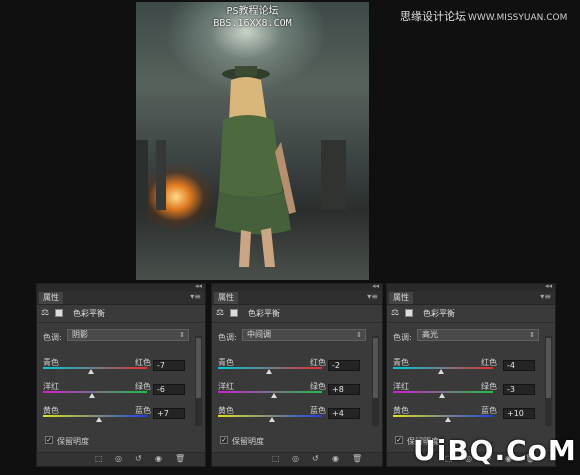 This screenshot has width=580, height=475. I want to click on tone-select-value: 高光, so click(430, 334).